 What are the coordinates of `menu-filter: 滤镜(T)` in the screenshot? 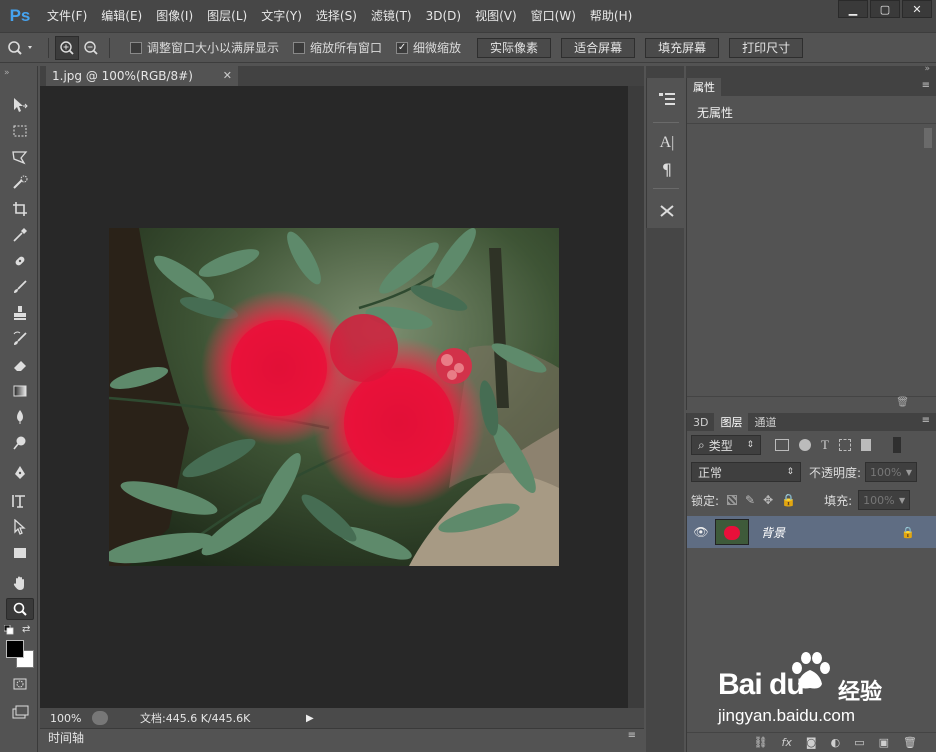 It's located at (391, 16).